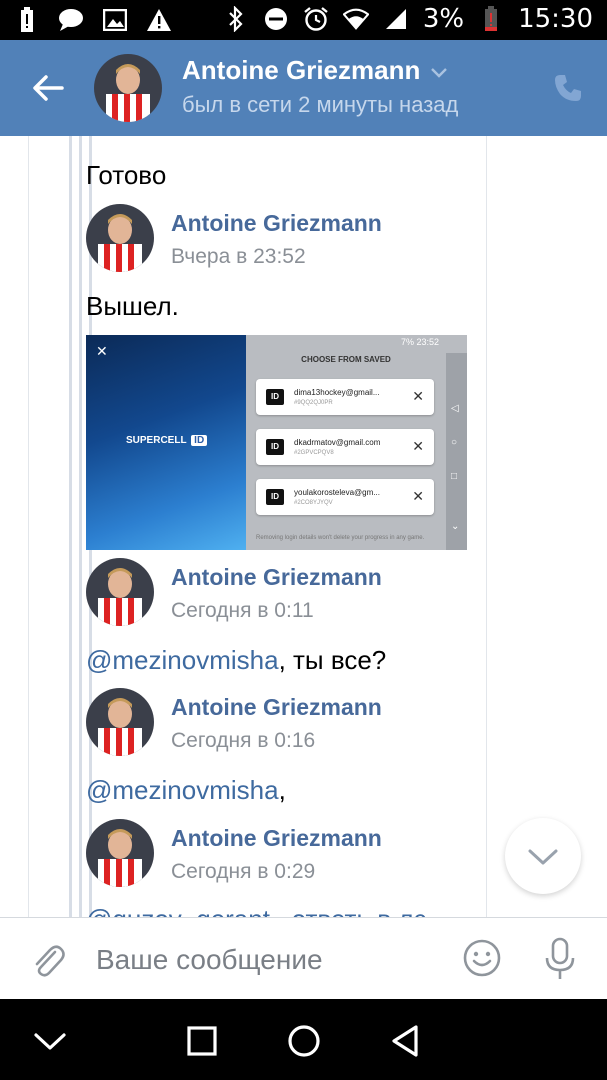 Image resolution: width=607 pixels, height=1080 pixels. What do you see at coordinates (313, 503) in the screenshot?
I see `account-code: #2CO8YJYQV` at bounding box center [313, 503].